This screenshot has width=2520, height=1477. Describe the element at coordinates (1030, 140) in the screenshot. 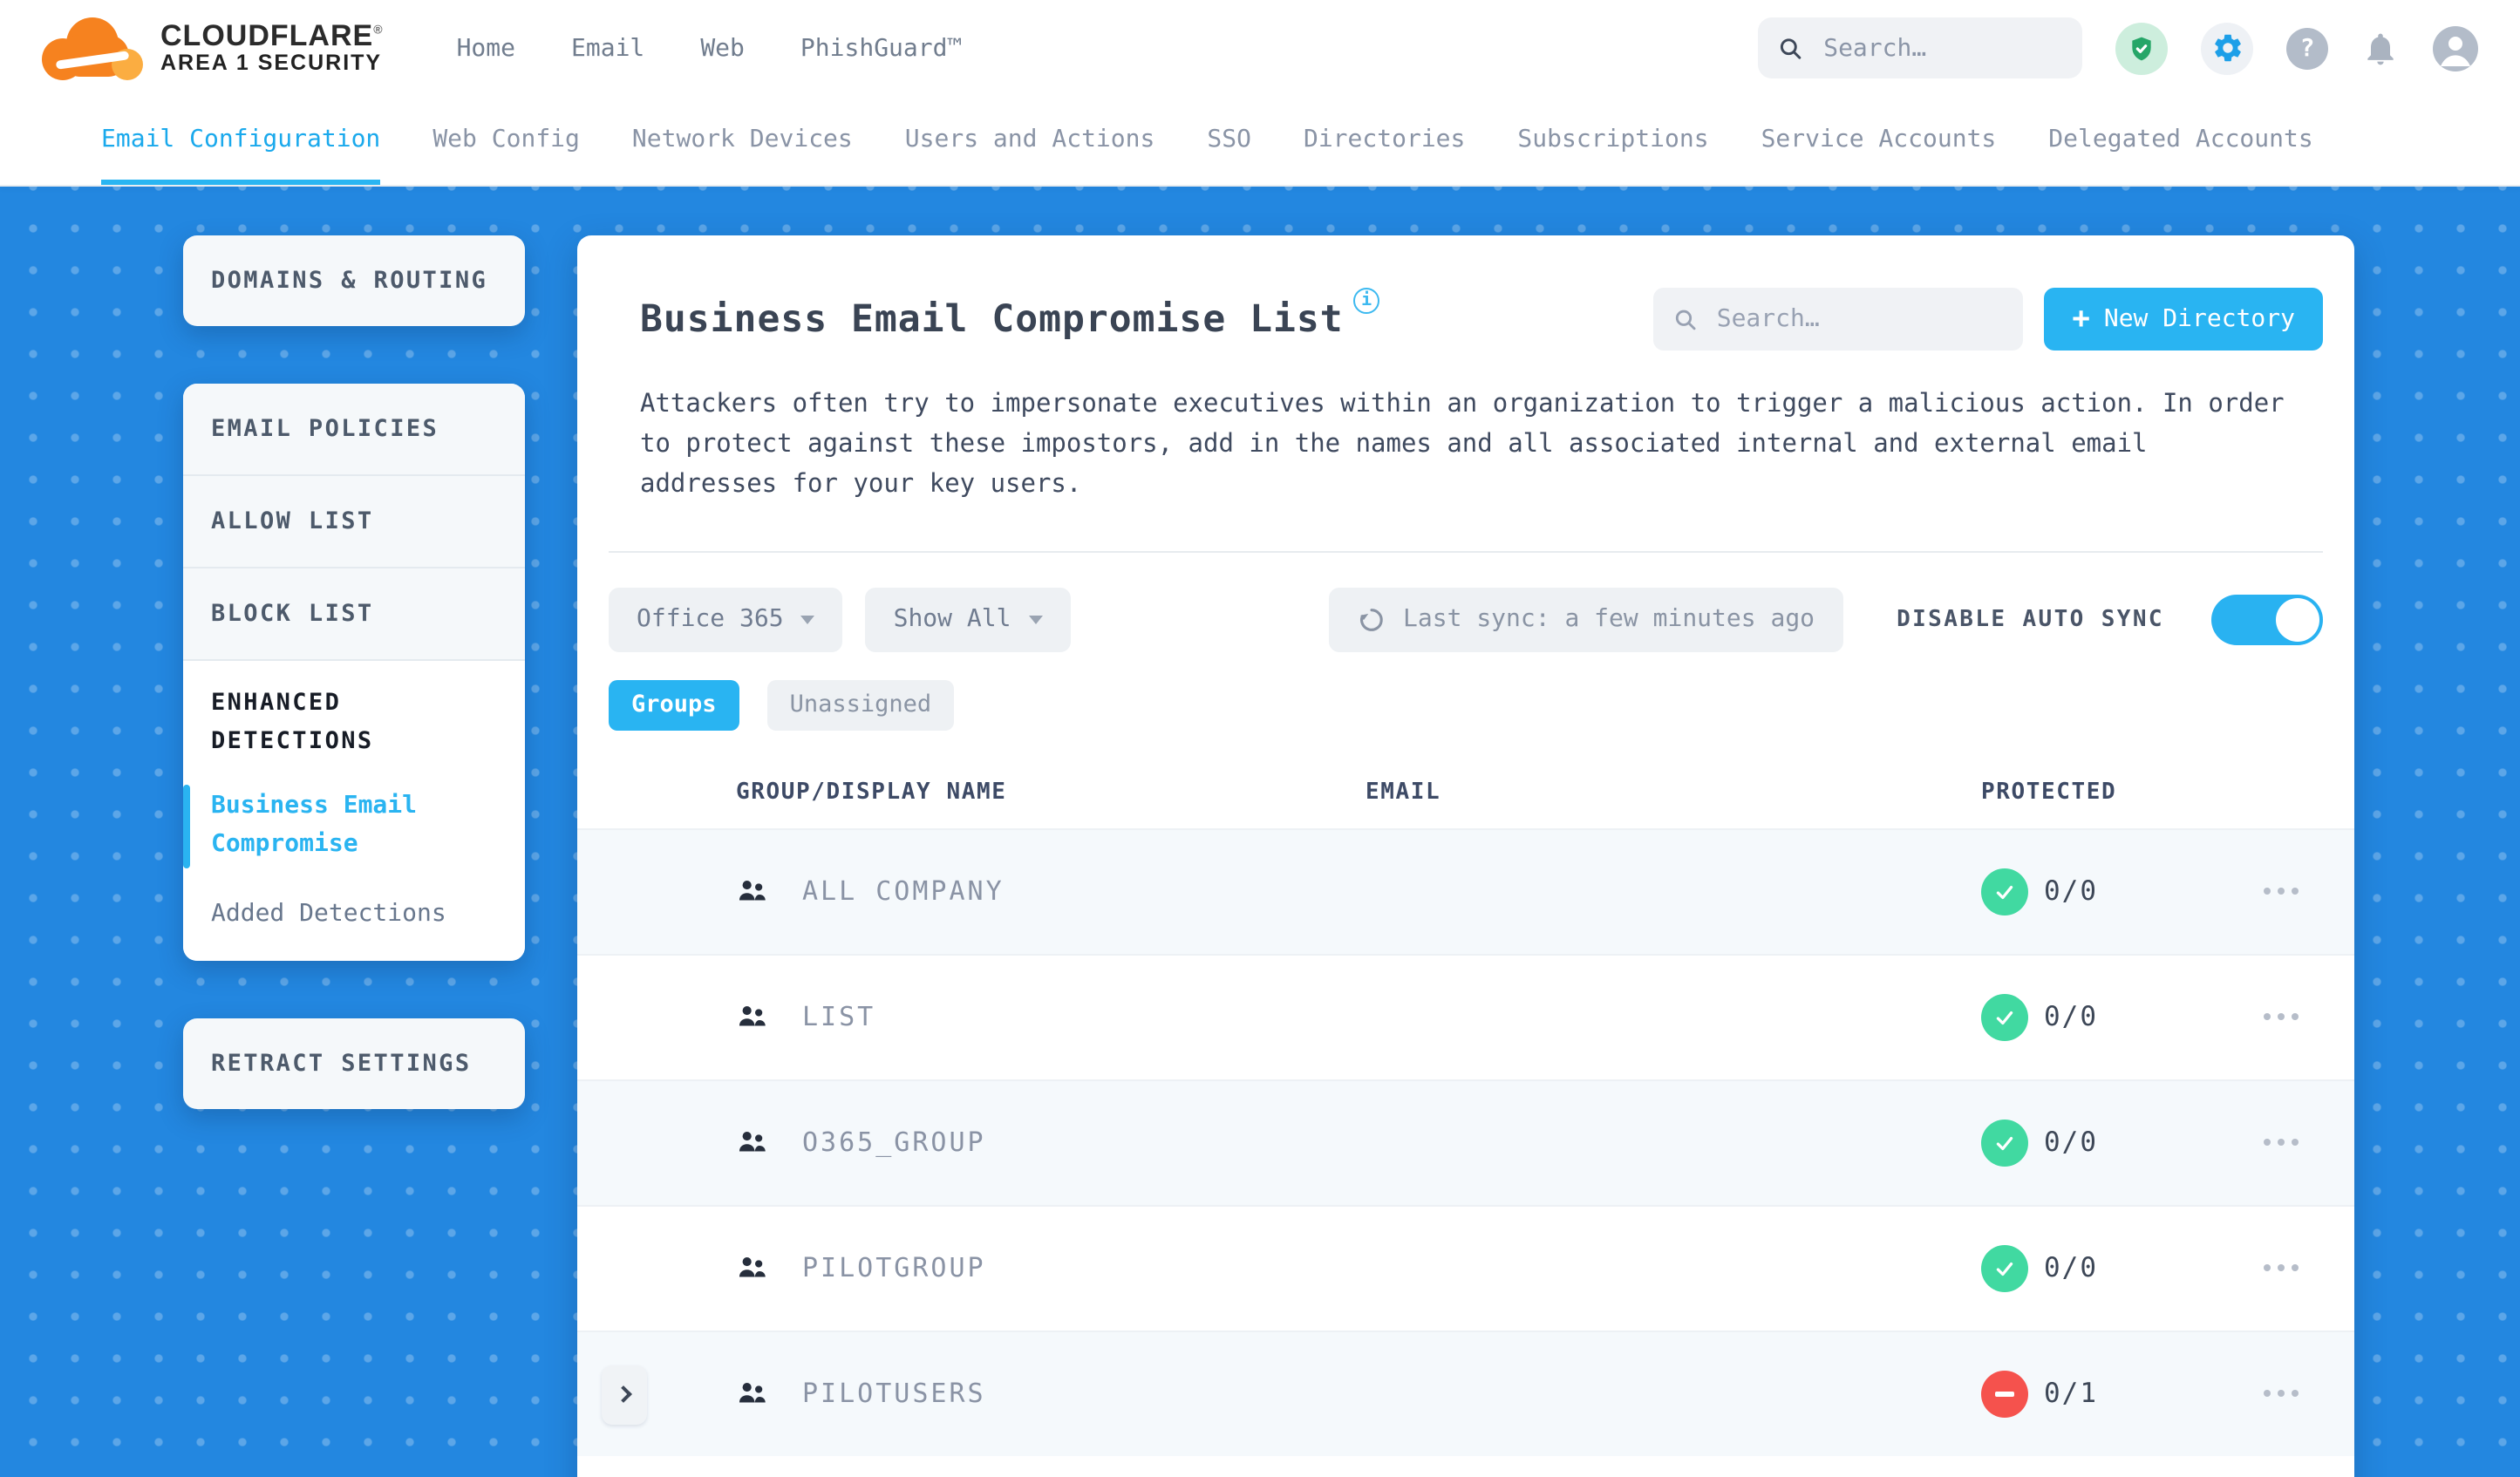

I see `tab-users-and-actions: Users and Actions` at that location.